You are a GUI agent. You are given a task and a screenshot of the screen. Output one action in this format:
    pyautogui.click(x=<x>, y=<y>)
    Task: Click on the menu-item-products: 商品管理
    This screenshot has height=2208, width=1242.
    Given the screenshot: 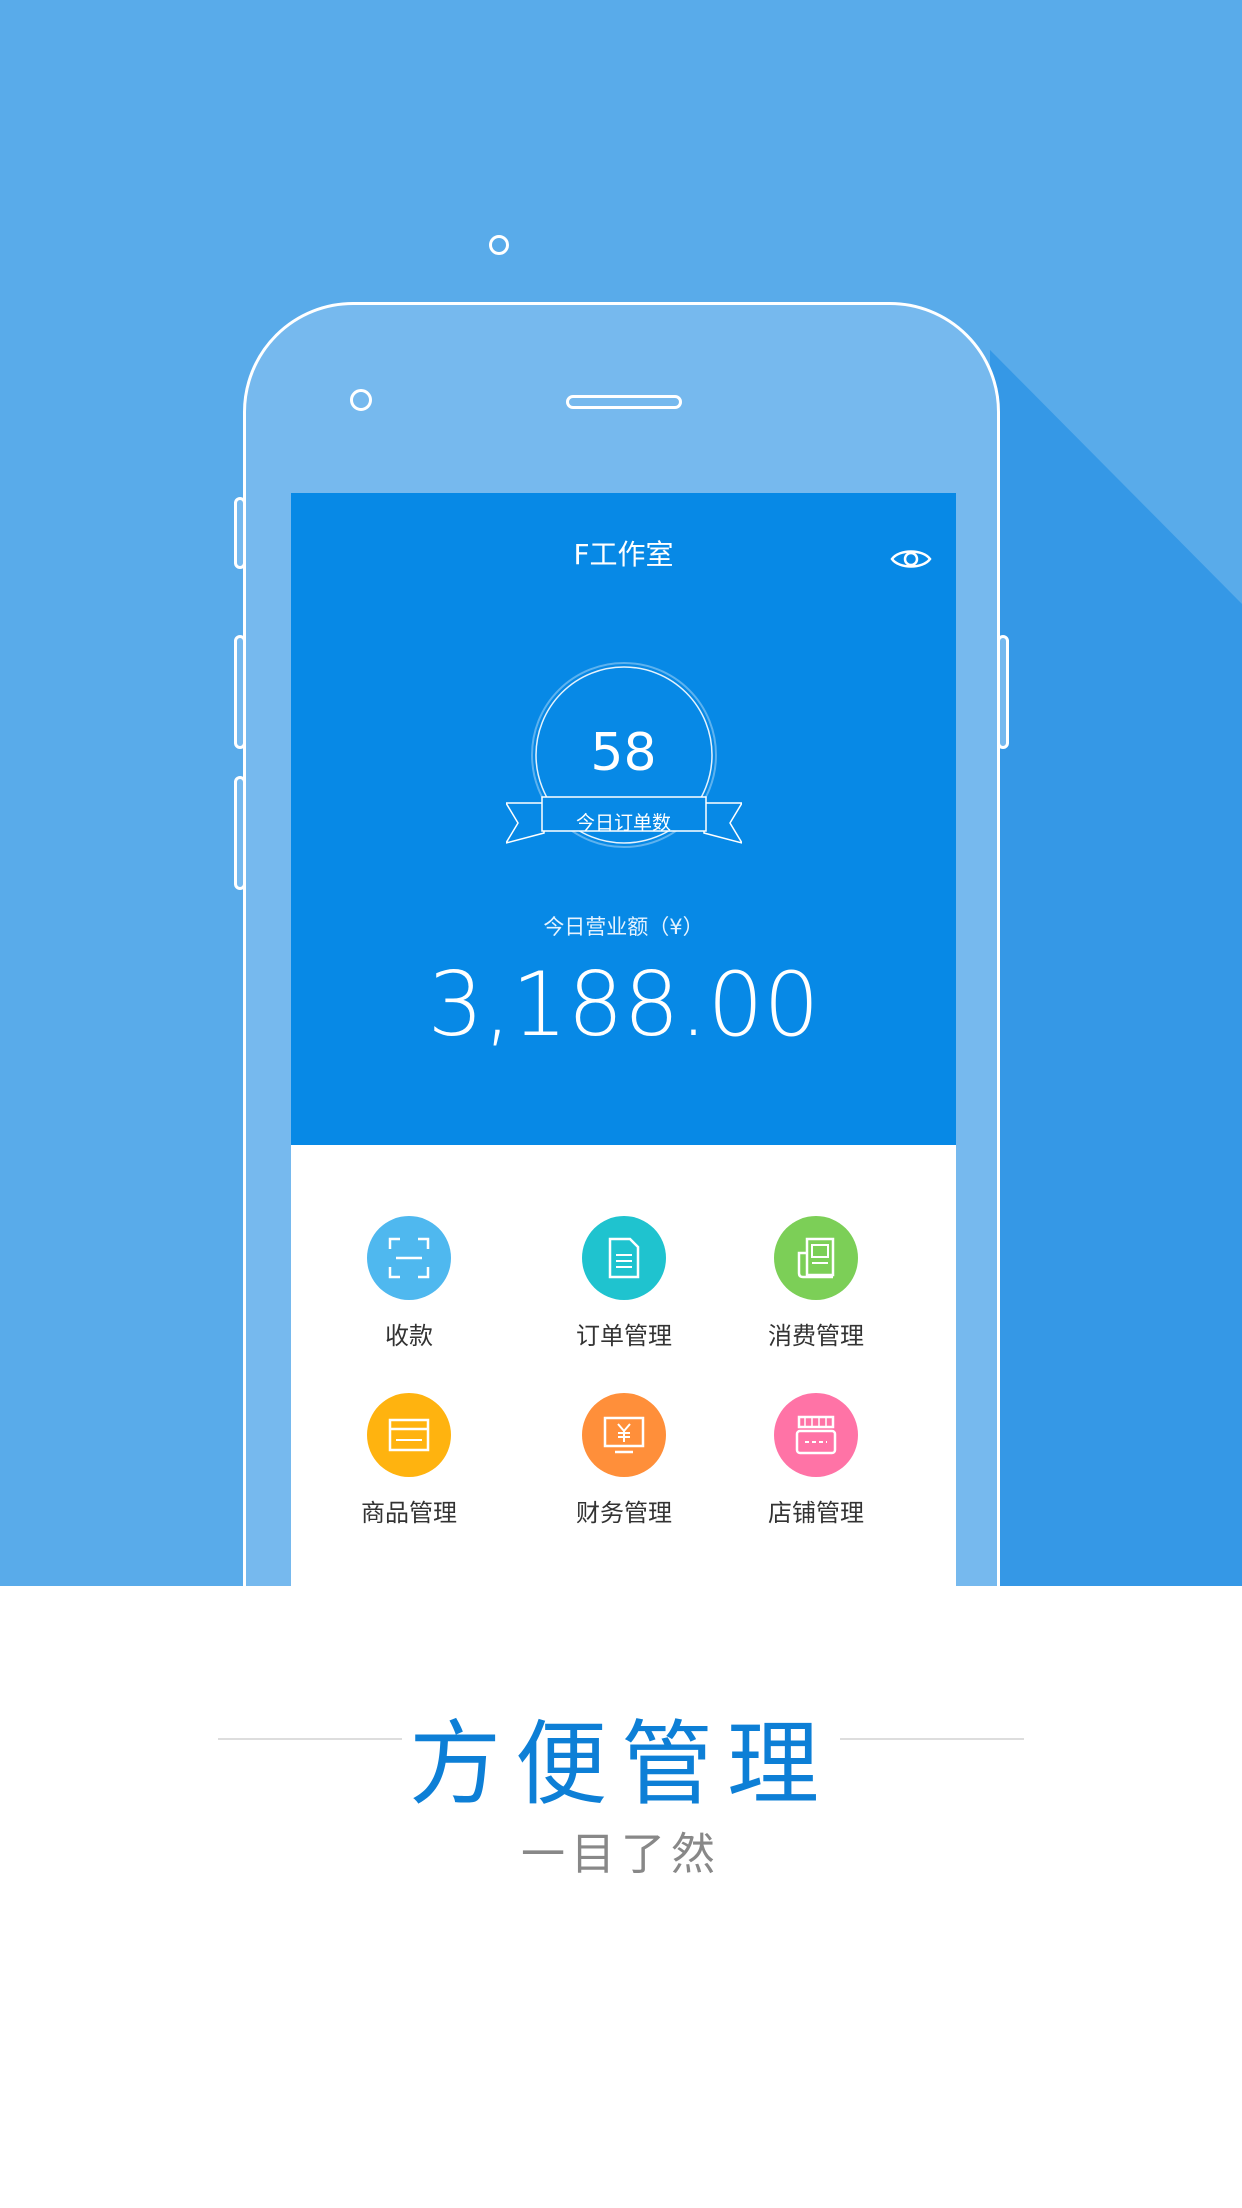 What is the action you would take?
    pyautogui.click(x=409, y=1468)
    